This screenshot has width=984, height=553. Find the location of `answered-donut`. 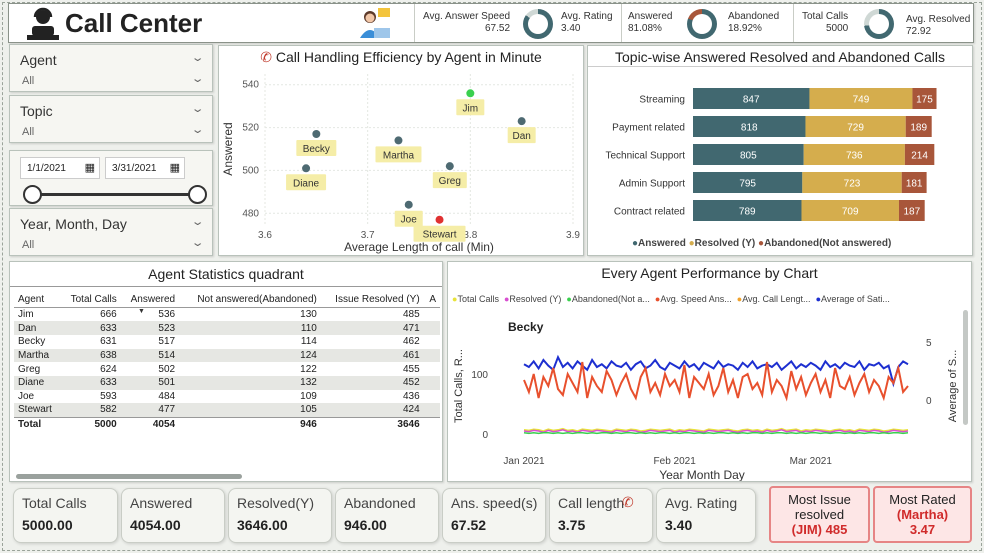

answered-donut is located at coordinates (702, 24).